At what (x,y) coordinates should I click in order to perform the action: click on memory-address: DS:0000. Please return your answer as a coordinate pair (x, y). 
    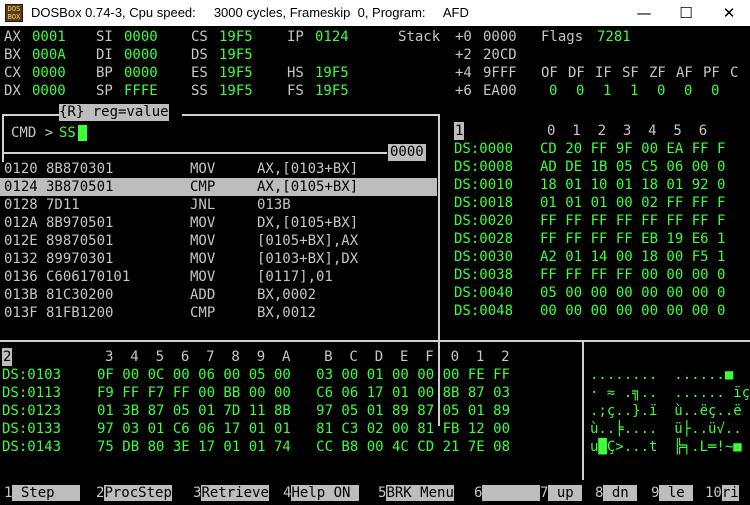
    Looking at the image, I should click on (483, 149).